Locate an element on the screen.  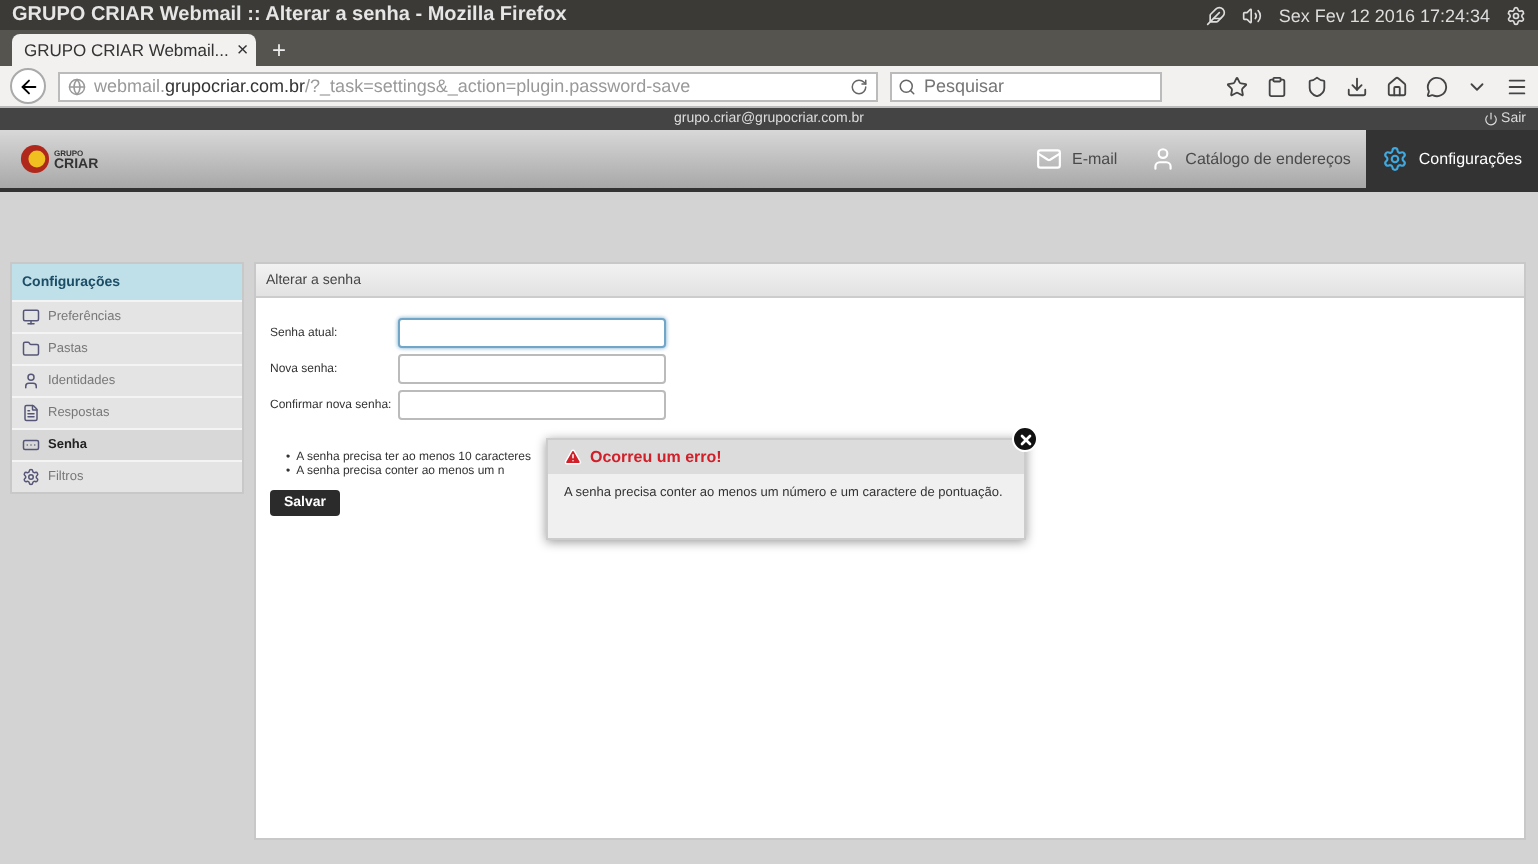
settings-icon is located at coordinates (1516, 15).